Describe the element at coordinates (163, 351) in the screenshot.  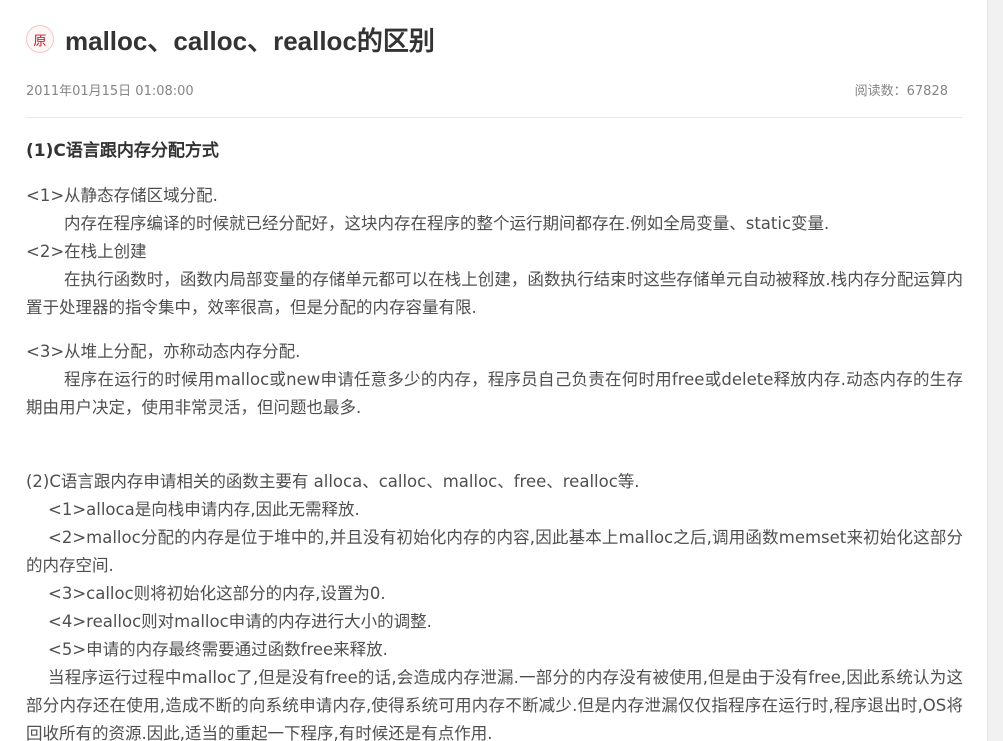
I see `p3-head: <3>从堆上分配，亦称动态内存分配.` at that location.